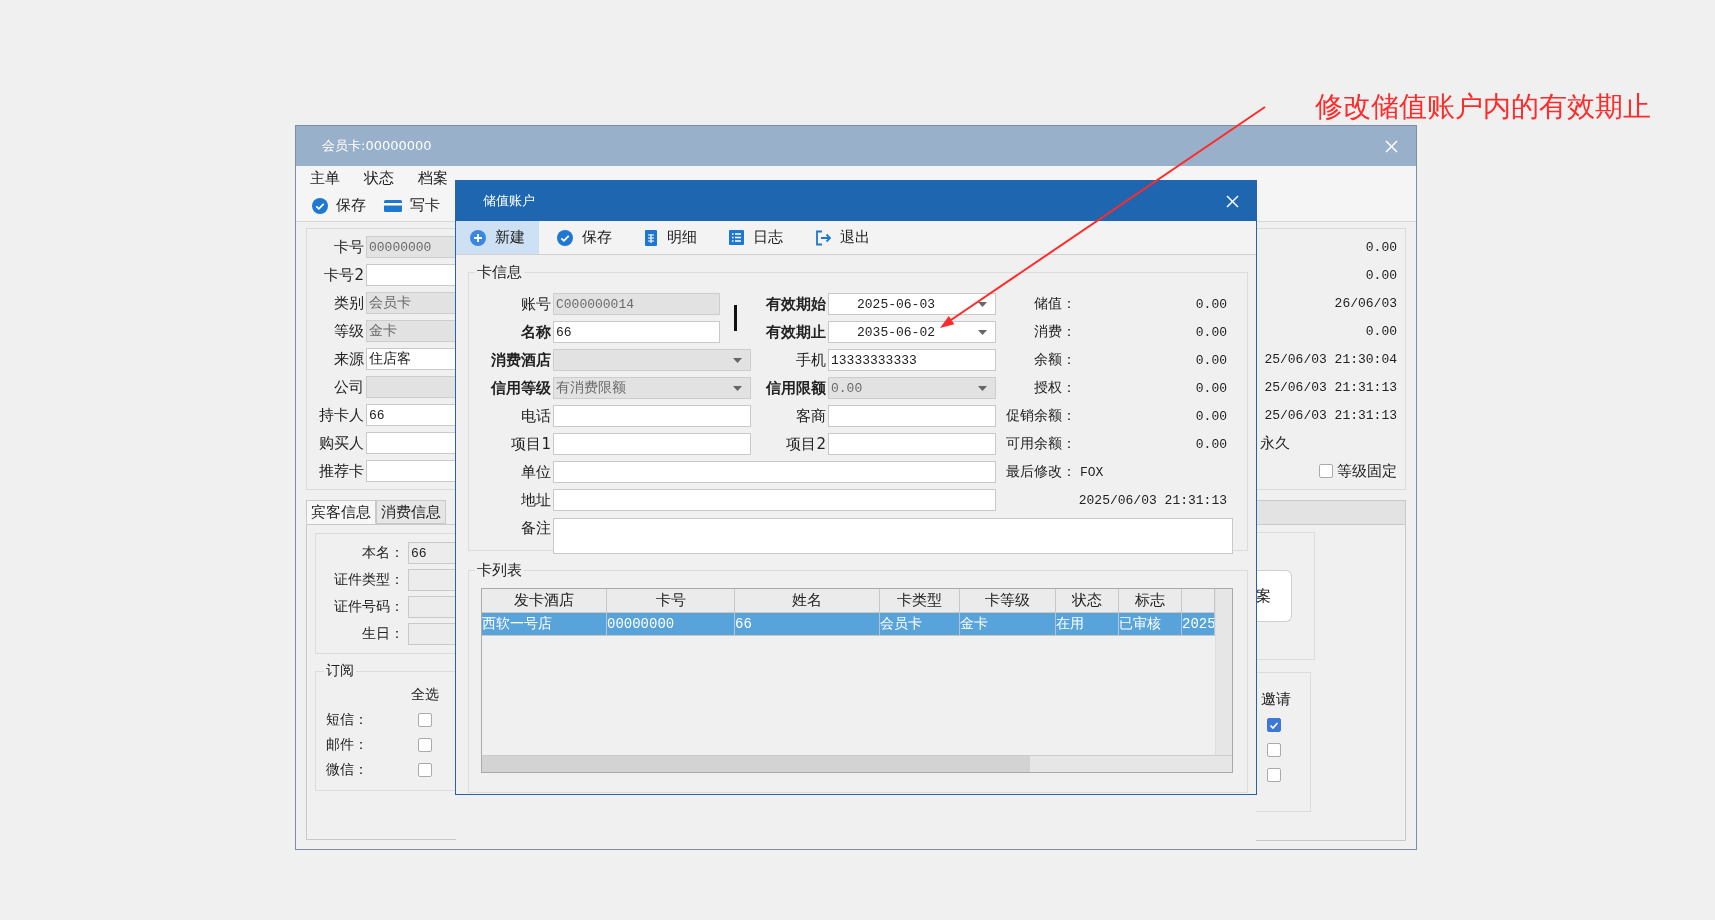 The height and width of the screenshot is (920, 1715). I want to click on field-label: 项目1, so click(530, 444).